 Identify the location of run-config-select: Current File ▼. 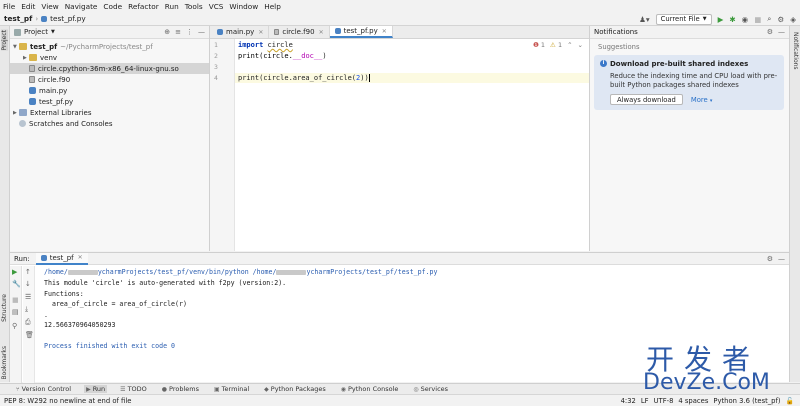
(683, 19).